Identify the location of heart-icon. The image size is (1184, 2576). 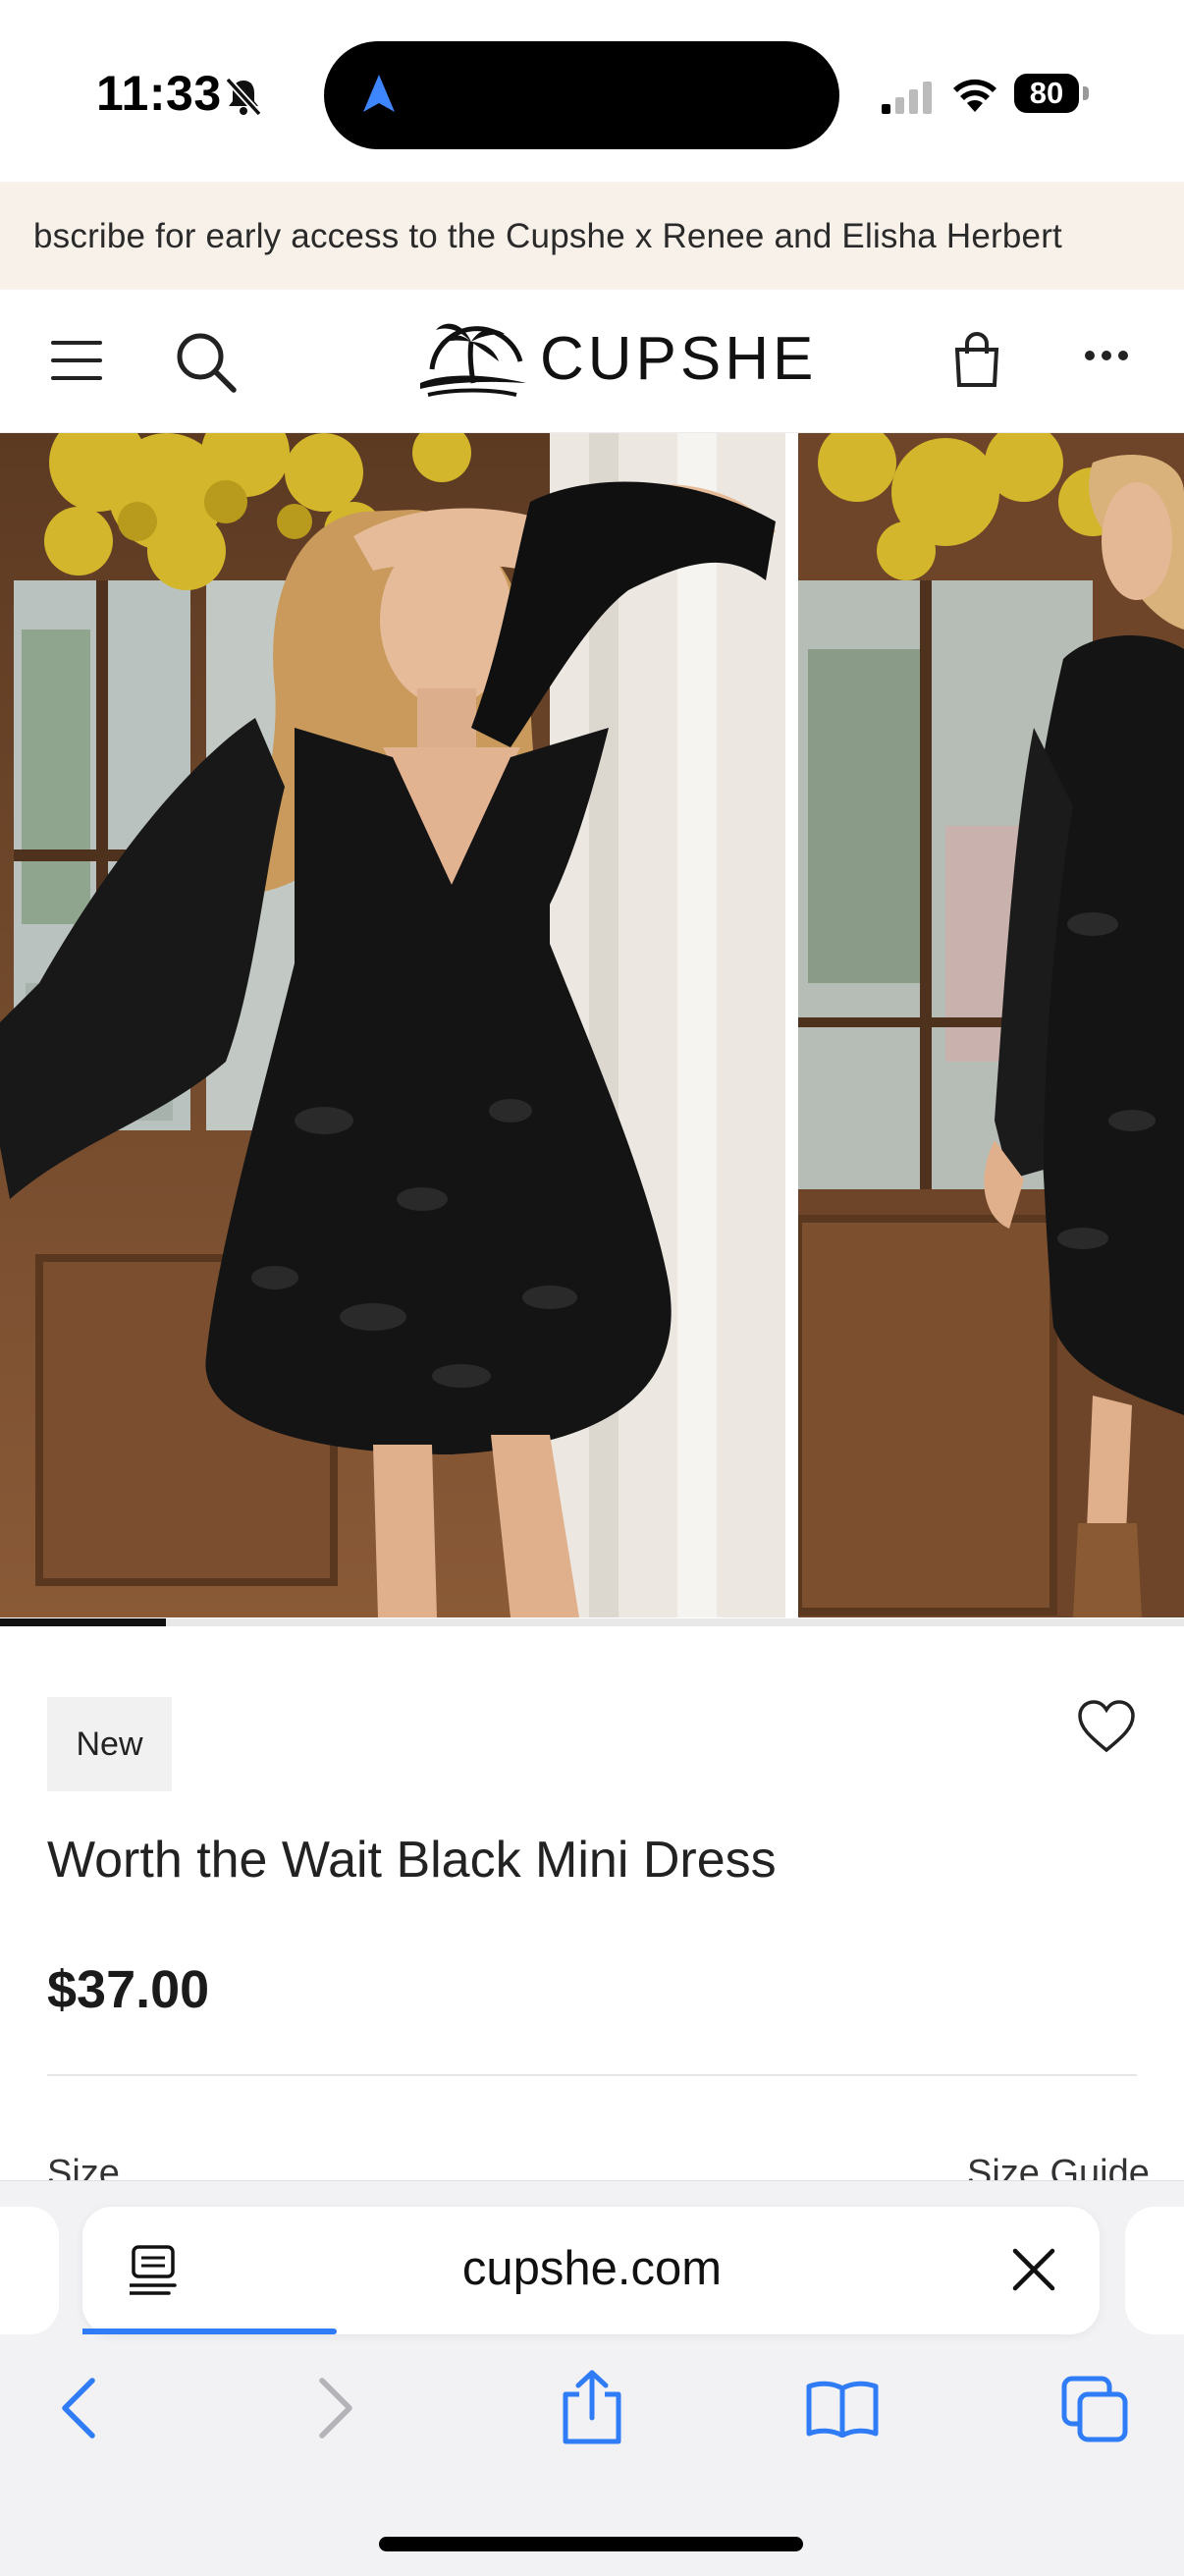
(1106, 1727).